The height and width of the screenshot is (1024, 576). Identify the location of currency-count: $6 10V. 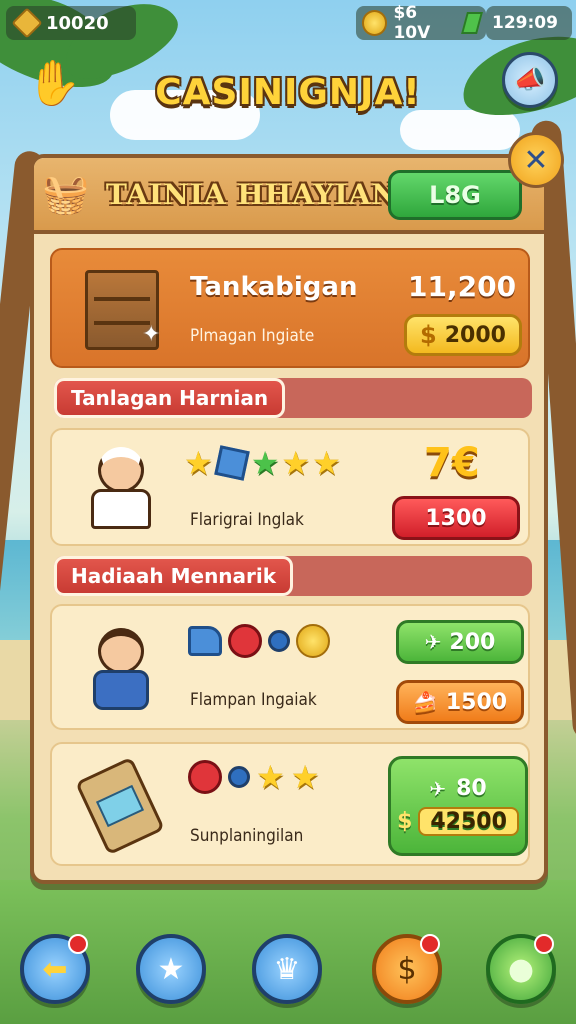
(412, 23).